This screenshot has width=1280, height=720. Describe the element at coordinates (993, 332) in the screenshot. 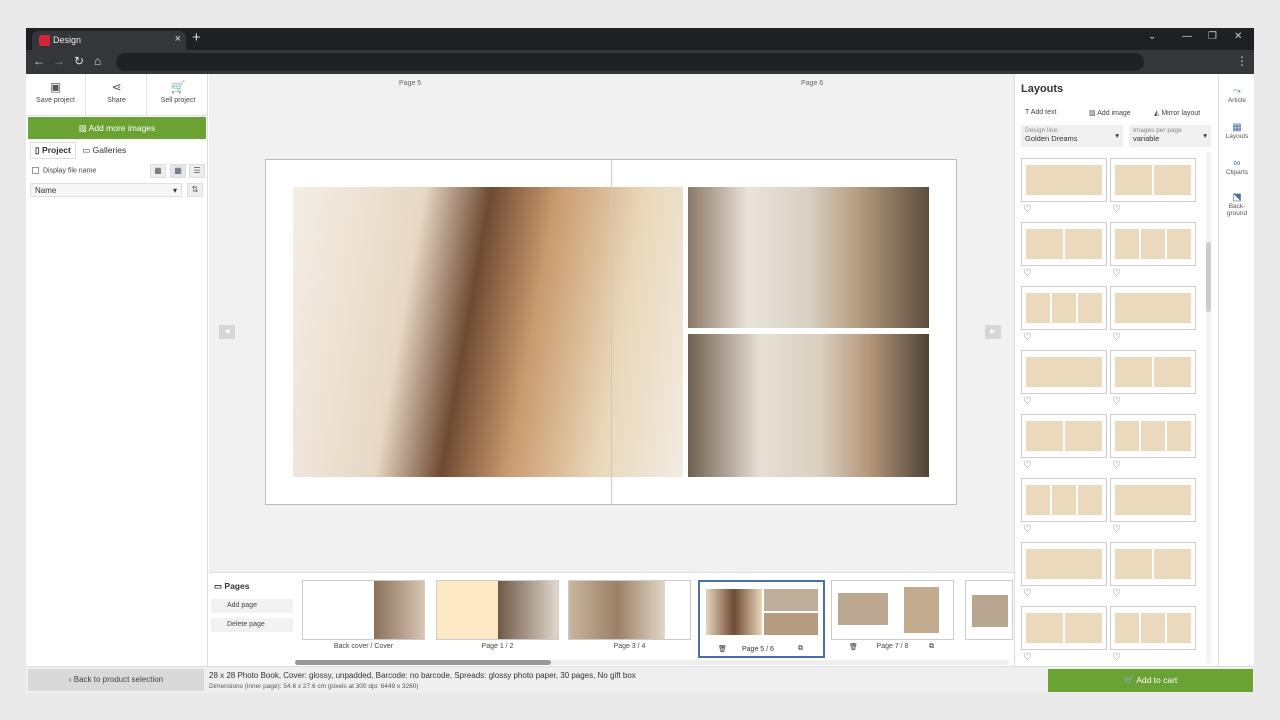

I see `next-spread-button: ▸` at that location.